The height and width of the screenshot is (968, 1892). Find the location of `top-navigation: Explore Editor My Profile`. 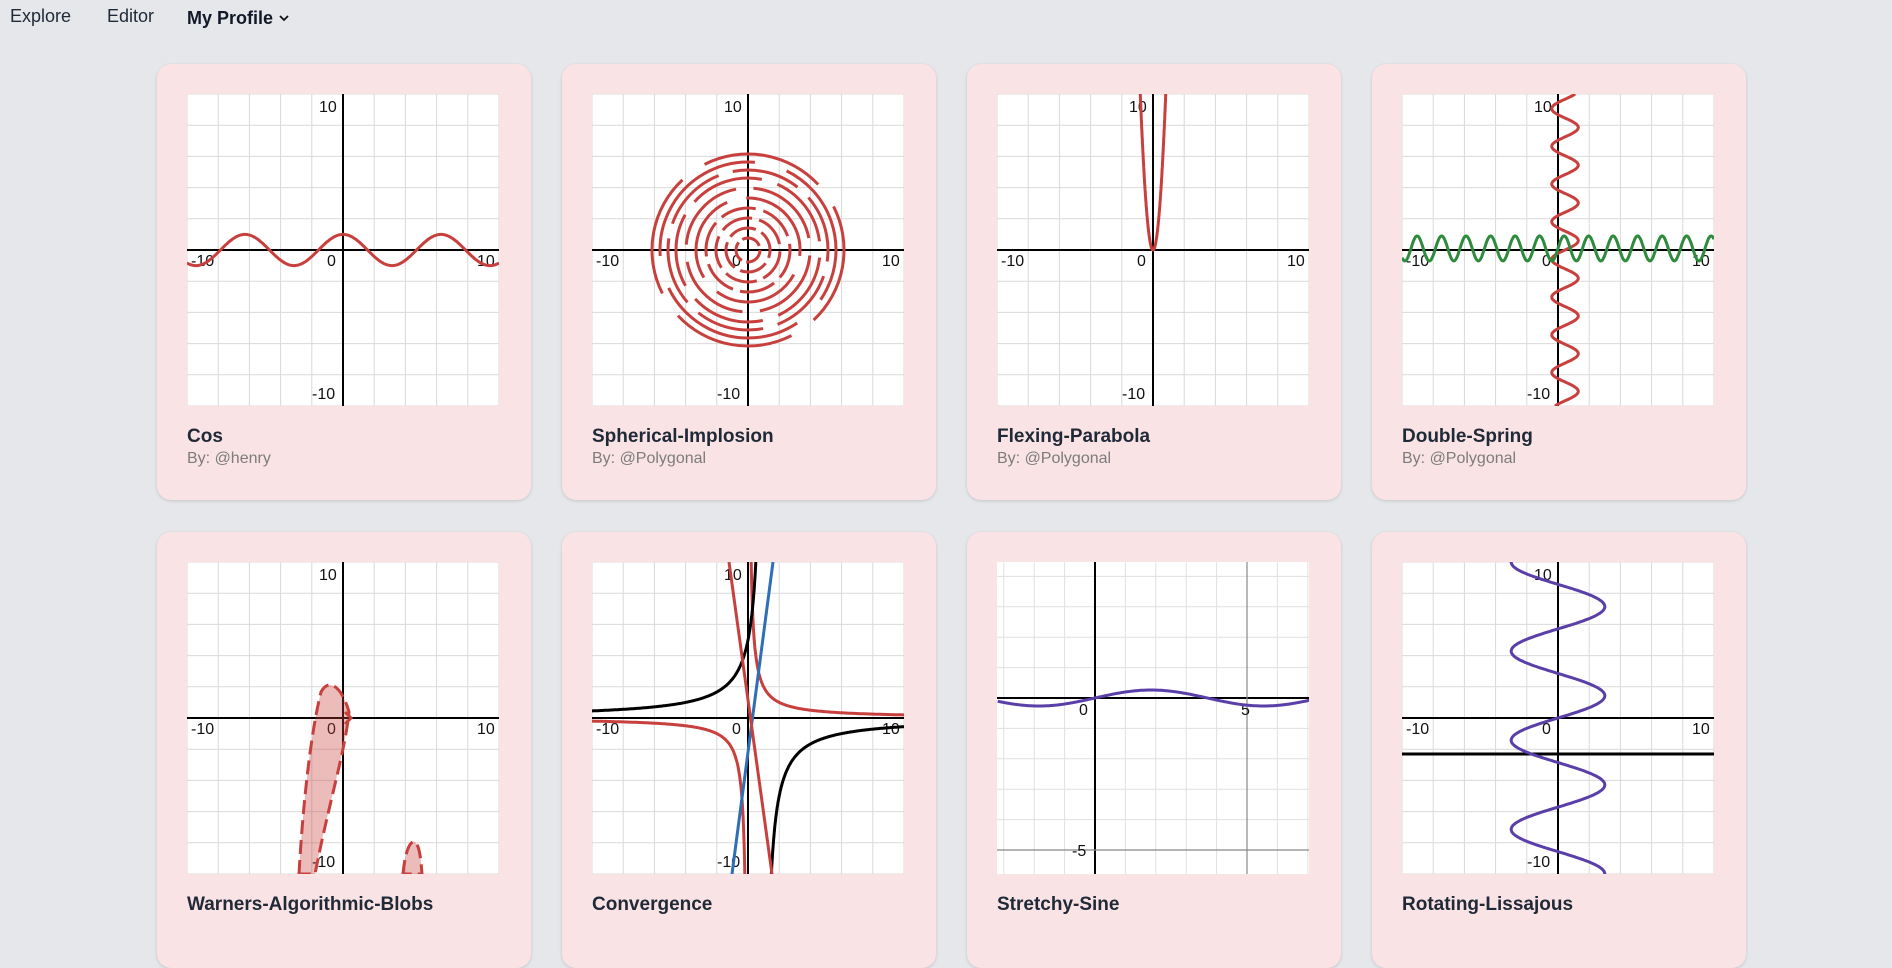

top-navigation: Explore Editor My Profile is located at coordinates (946, 17).